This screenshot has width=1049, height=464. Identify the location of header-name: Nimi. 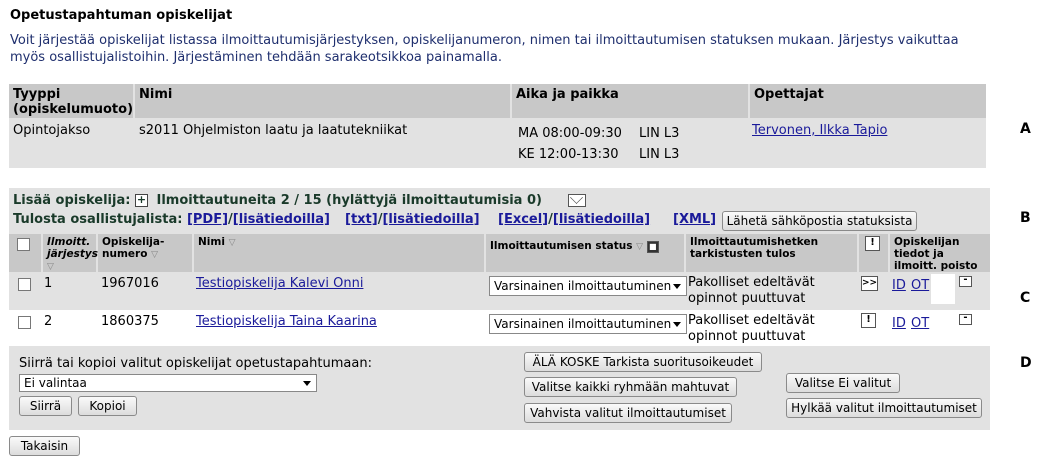
(322, 101).